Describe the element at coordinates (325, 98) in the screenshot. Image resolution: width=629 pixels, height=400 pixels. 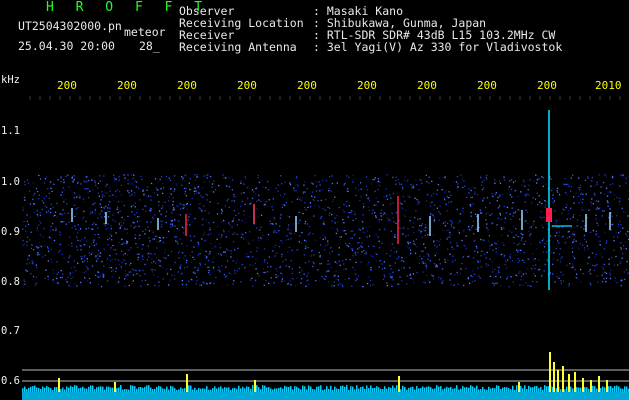
I see `time-tick-marks` at that location.